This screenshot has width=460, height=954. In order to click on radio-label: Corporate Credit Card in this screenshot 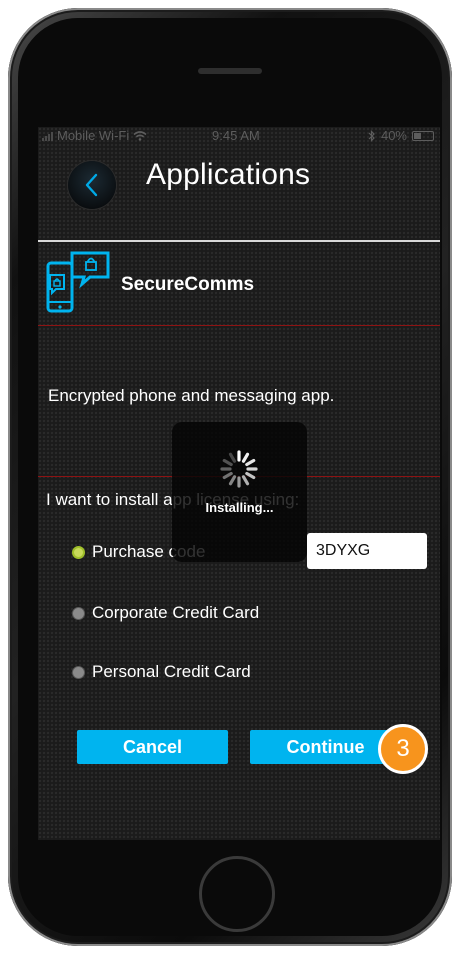, I will do `click(176, 612)`.